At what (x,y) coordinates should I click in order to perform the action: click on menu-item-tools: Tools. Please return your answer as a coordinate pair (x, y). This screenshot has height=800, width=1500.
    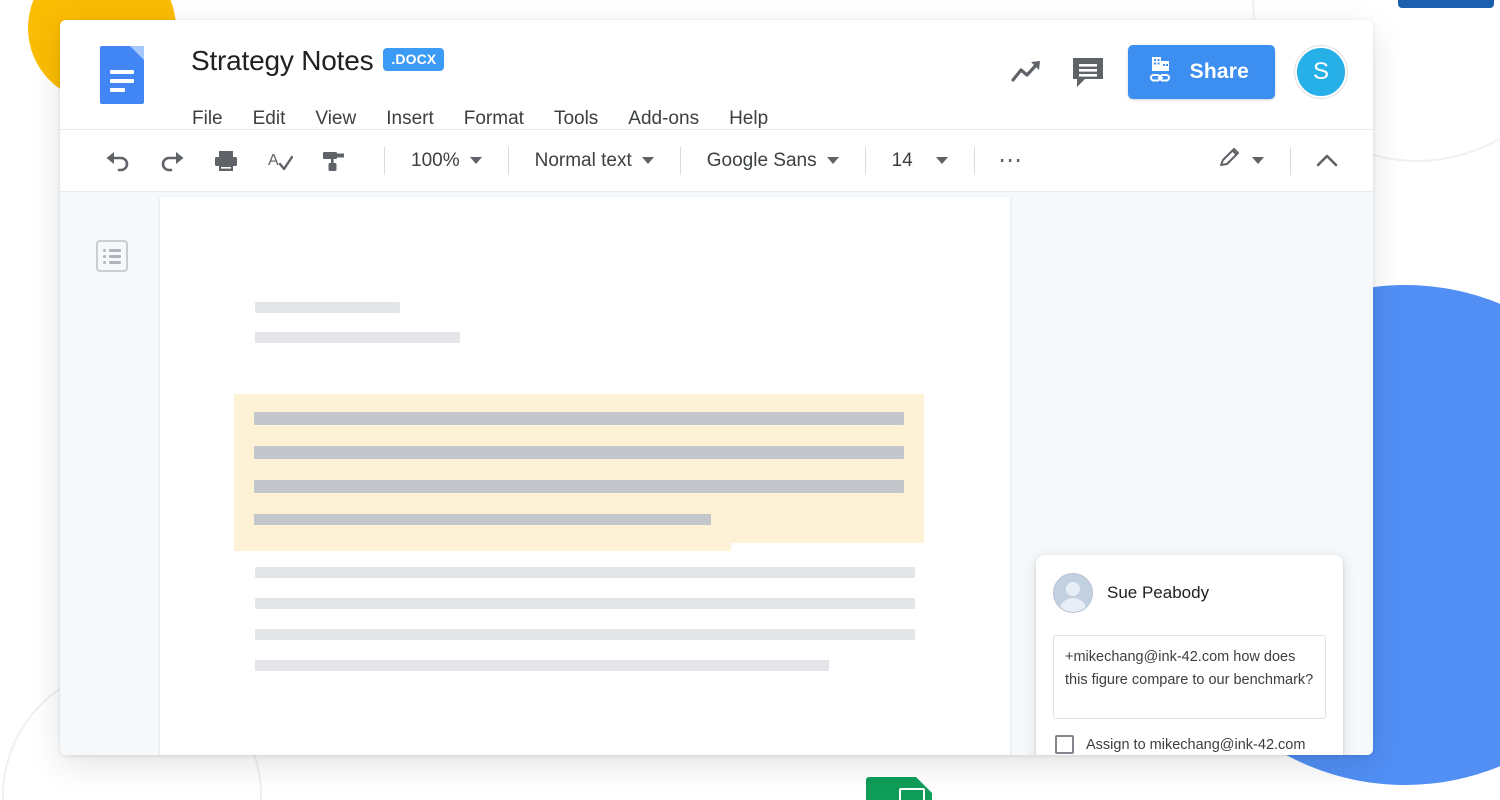
    Looking at the image, I should click on (576, 119).